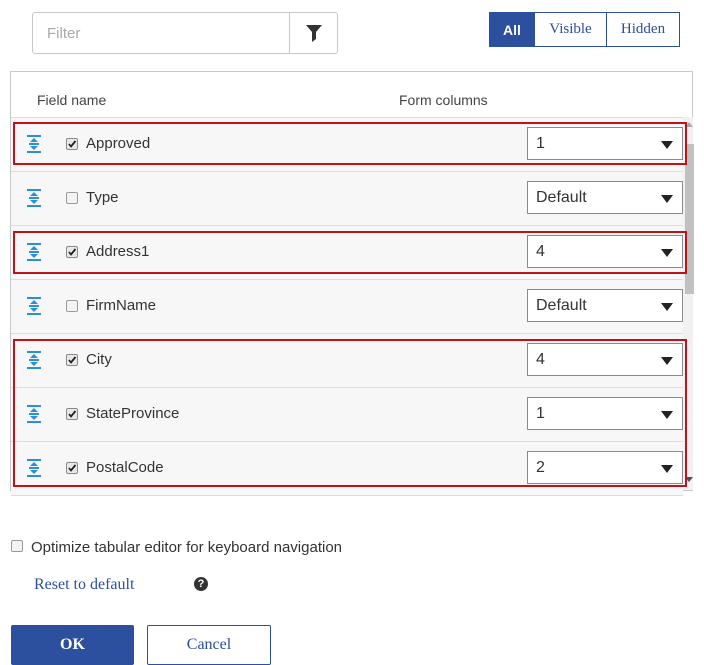  I want to click on form-columns-value: 2, so click(540, 467).